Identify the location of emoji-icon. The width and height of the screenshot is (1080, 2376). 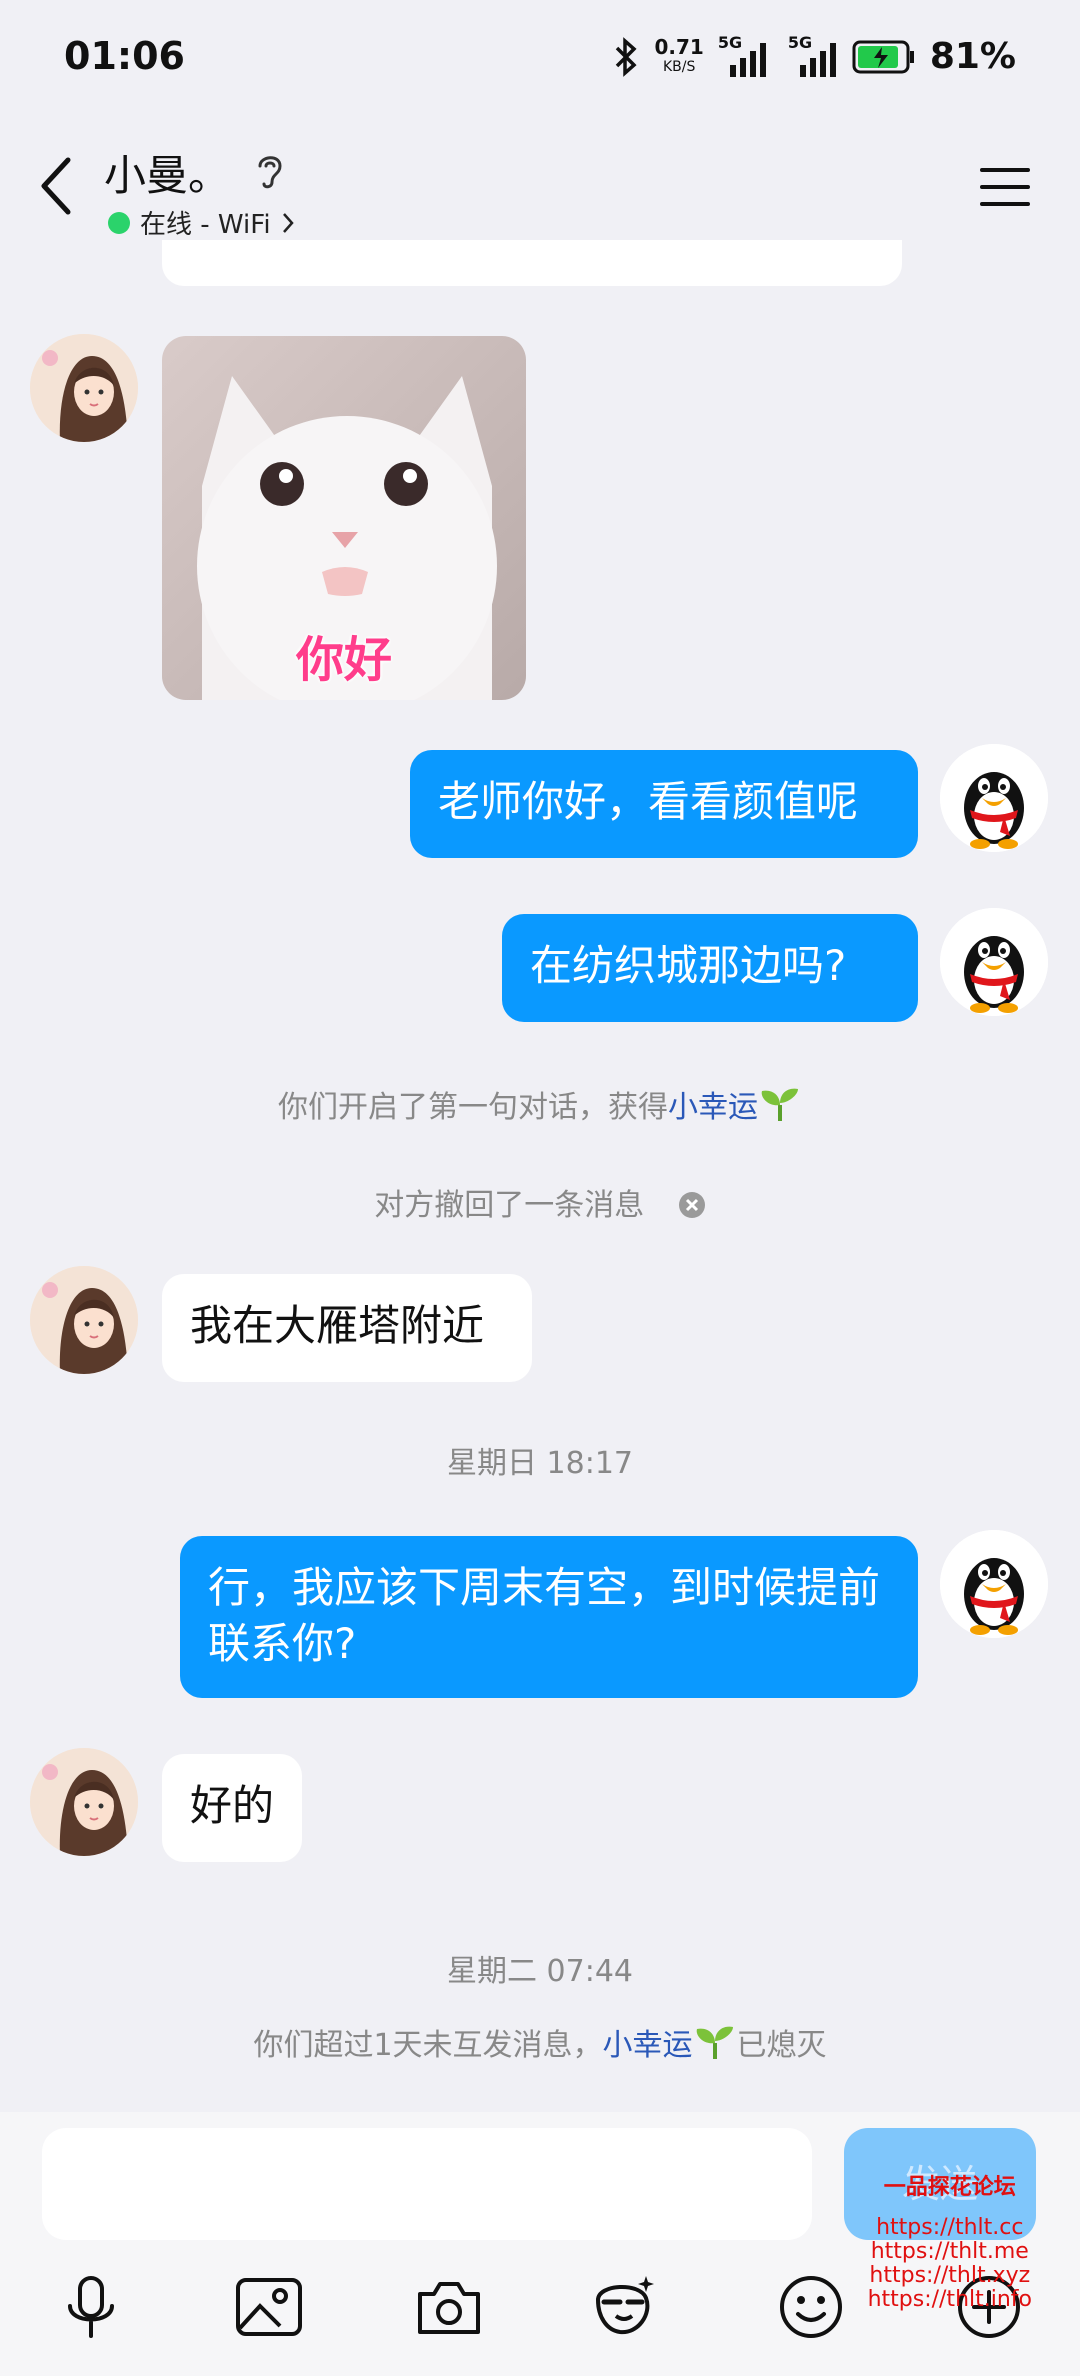
(811, 2307).